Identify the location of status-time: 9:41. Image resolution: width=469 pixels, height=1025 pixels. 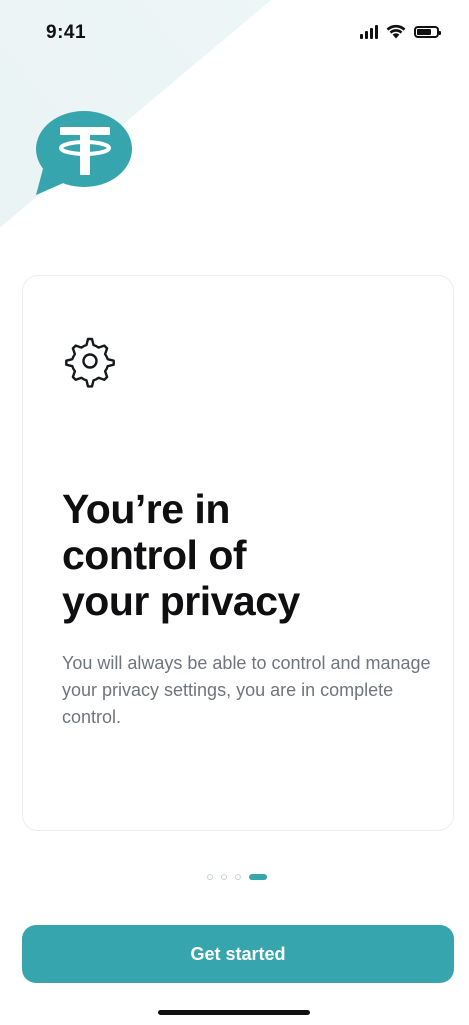
(66, 32).